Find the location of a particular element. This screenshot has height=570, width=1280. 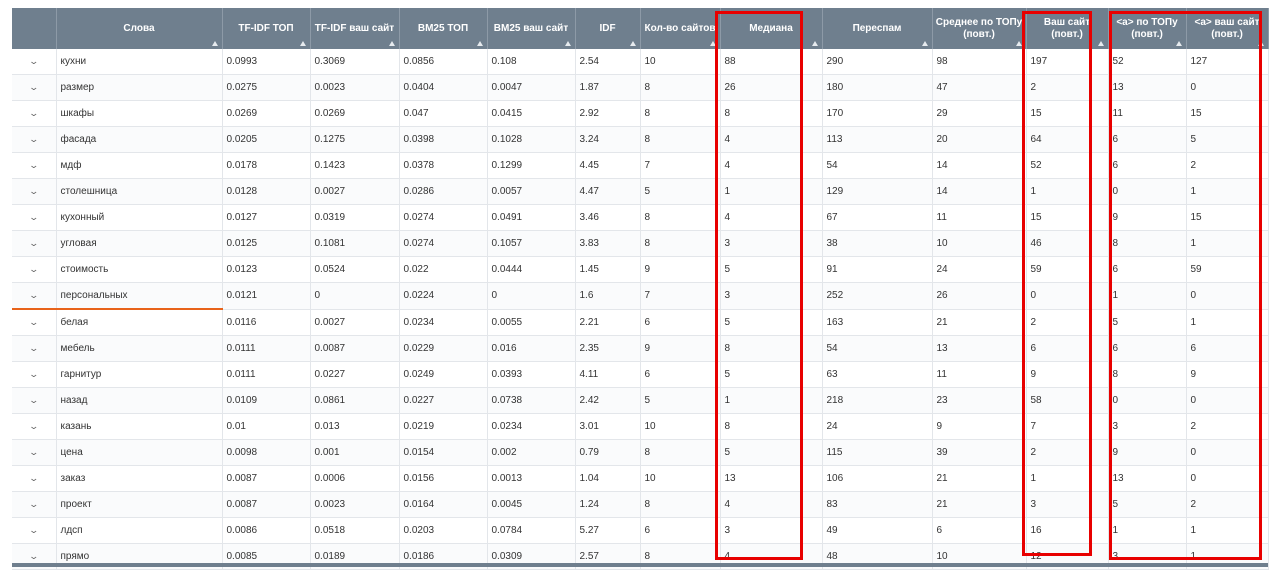

column-header-tfidf_top: TF-IDF ТОП is located at coordinates (266, 28).